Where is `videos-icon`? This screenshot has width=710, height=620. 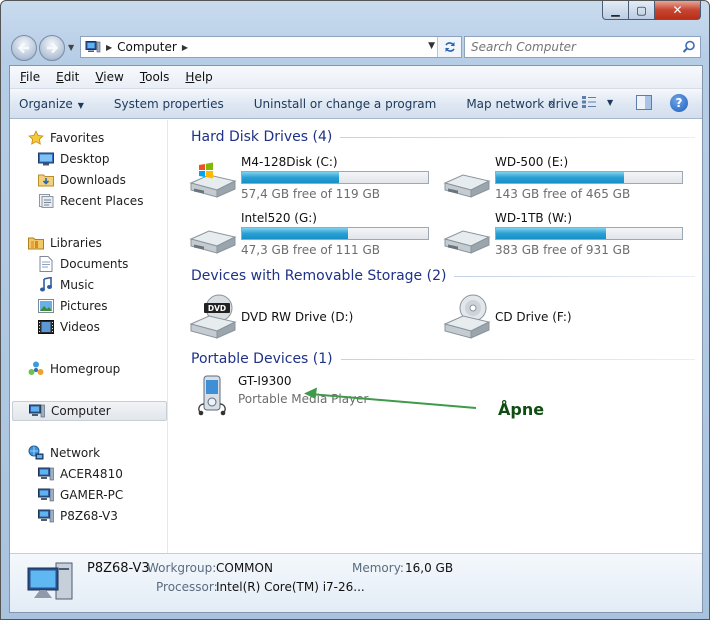 videos-icon is located at coordinates (46, 327).